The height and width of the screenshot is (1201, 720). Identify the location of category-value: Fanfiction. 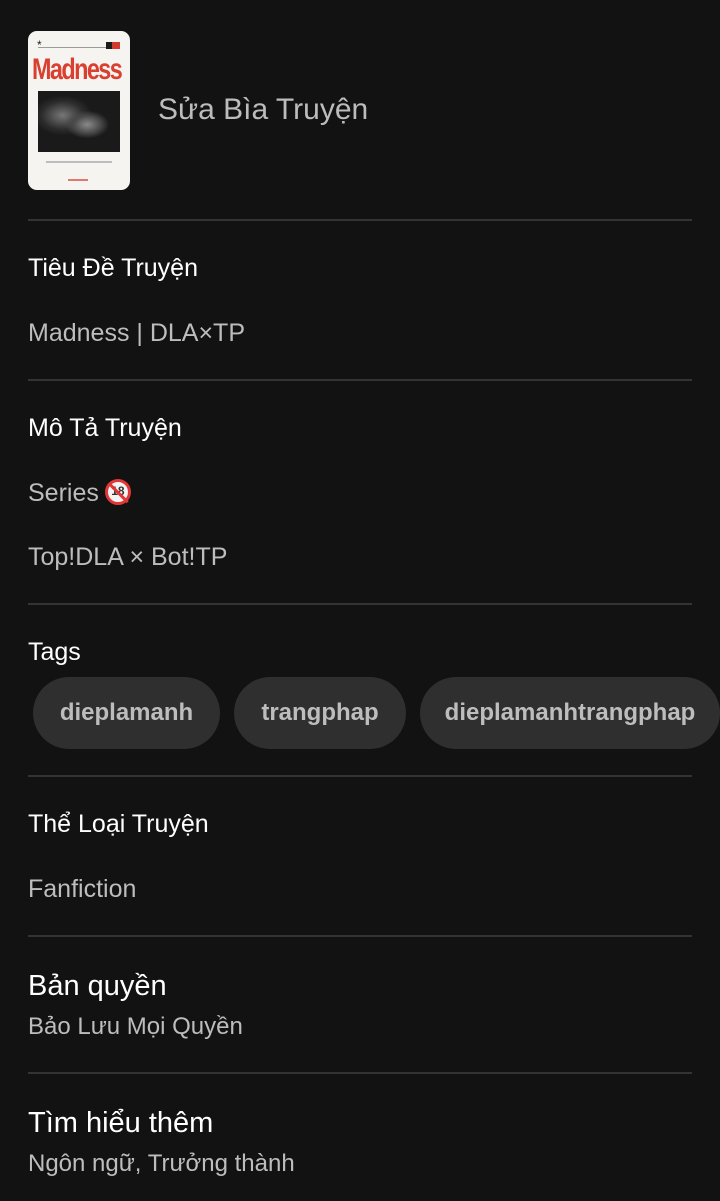
(82, 889).